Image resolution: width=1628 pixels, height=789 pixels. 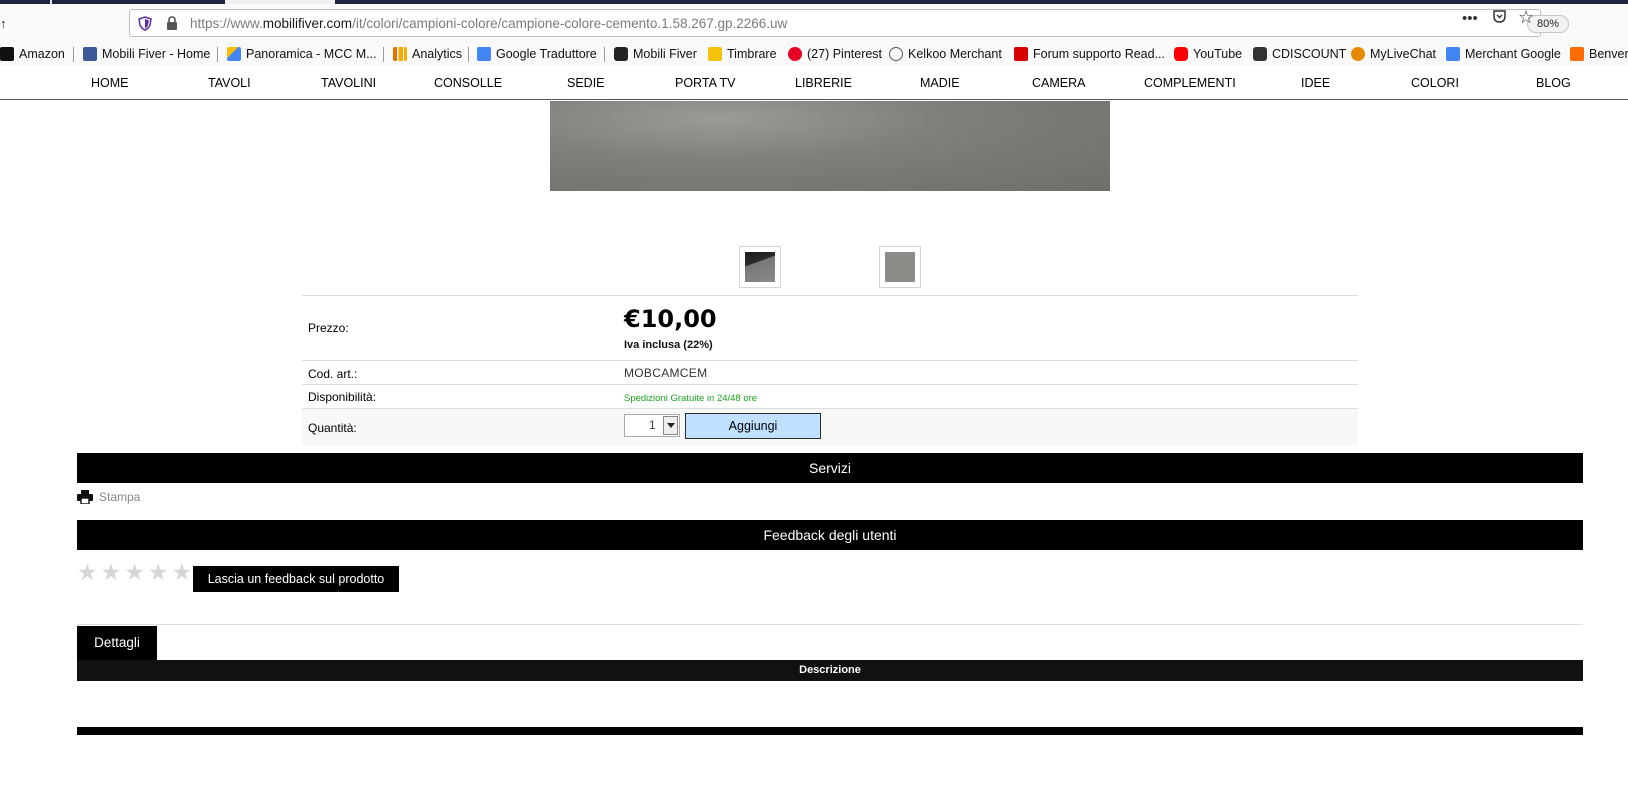 I want to click on menu-home: HOME, so click(x=110, y=83).